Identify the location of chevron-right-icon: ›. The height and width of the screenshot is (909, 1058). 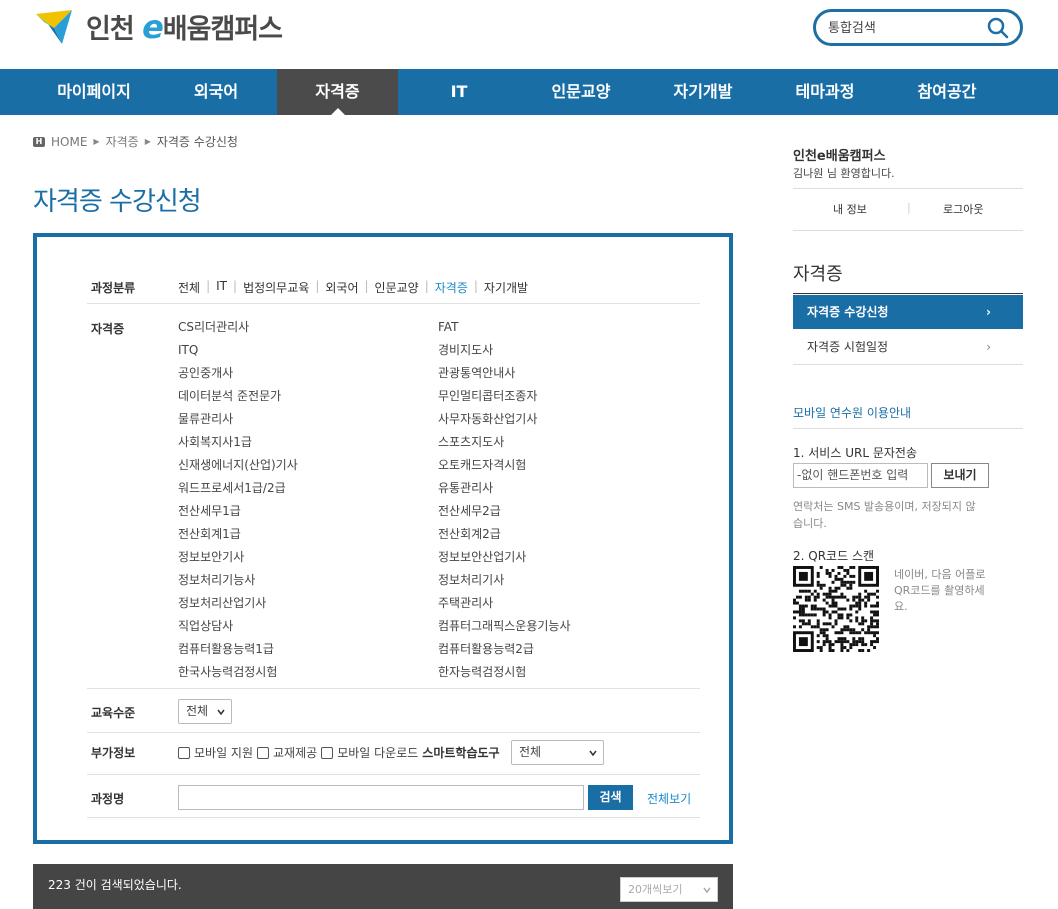
(988, 347).